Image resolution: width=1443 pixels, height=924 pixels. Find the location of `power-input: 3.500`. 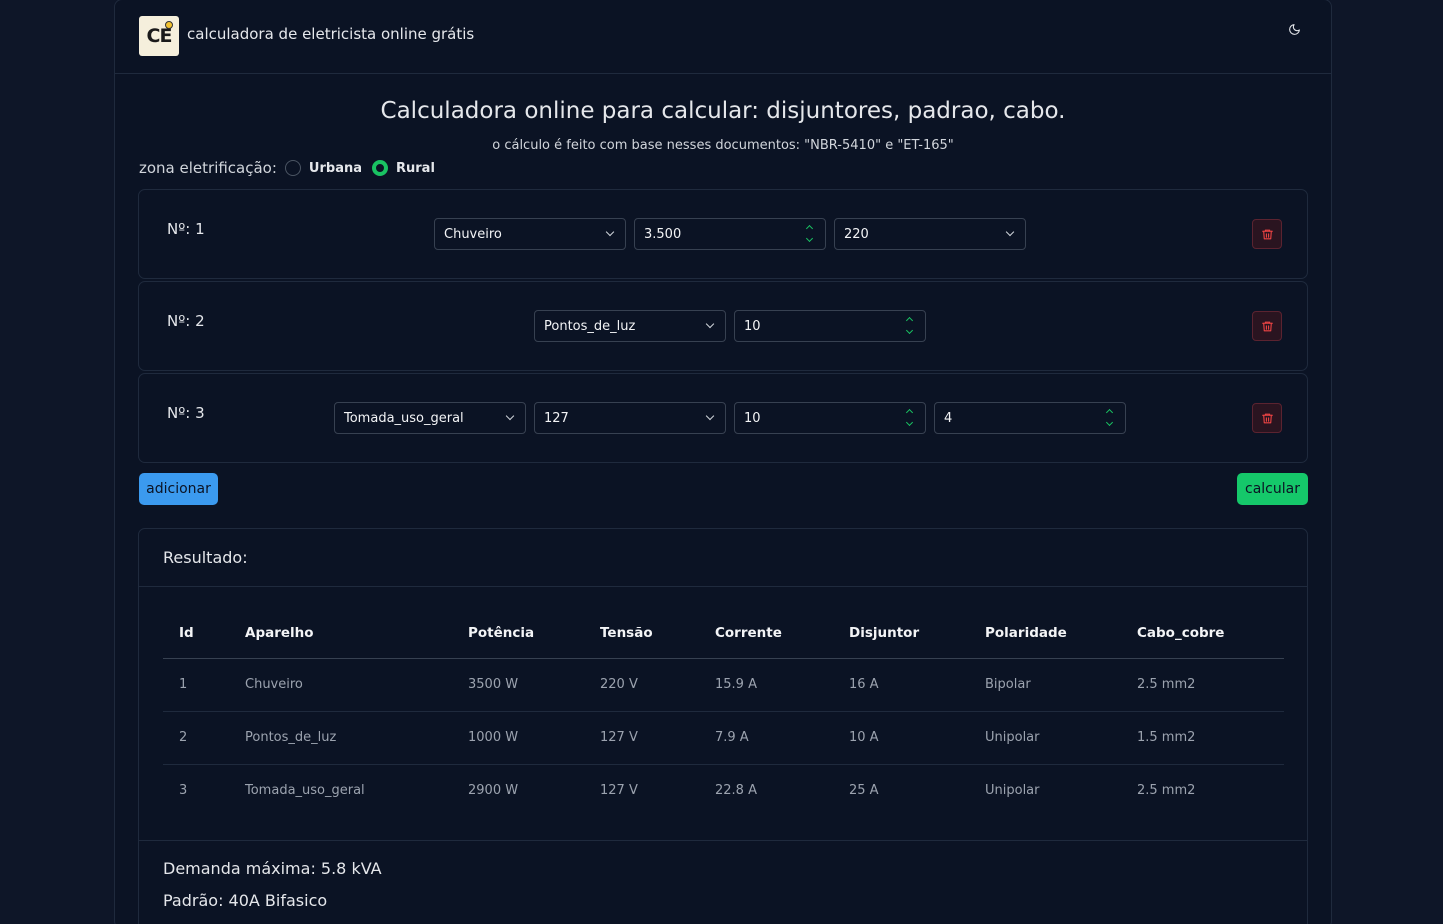

power-input: 3.500 is located at coordinates (730, 234).